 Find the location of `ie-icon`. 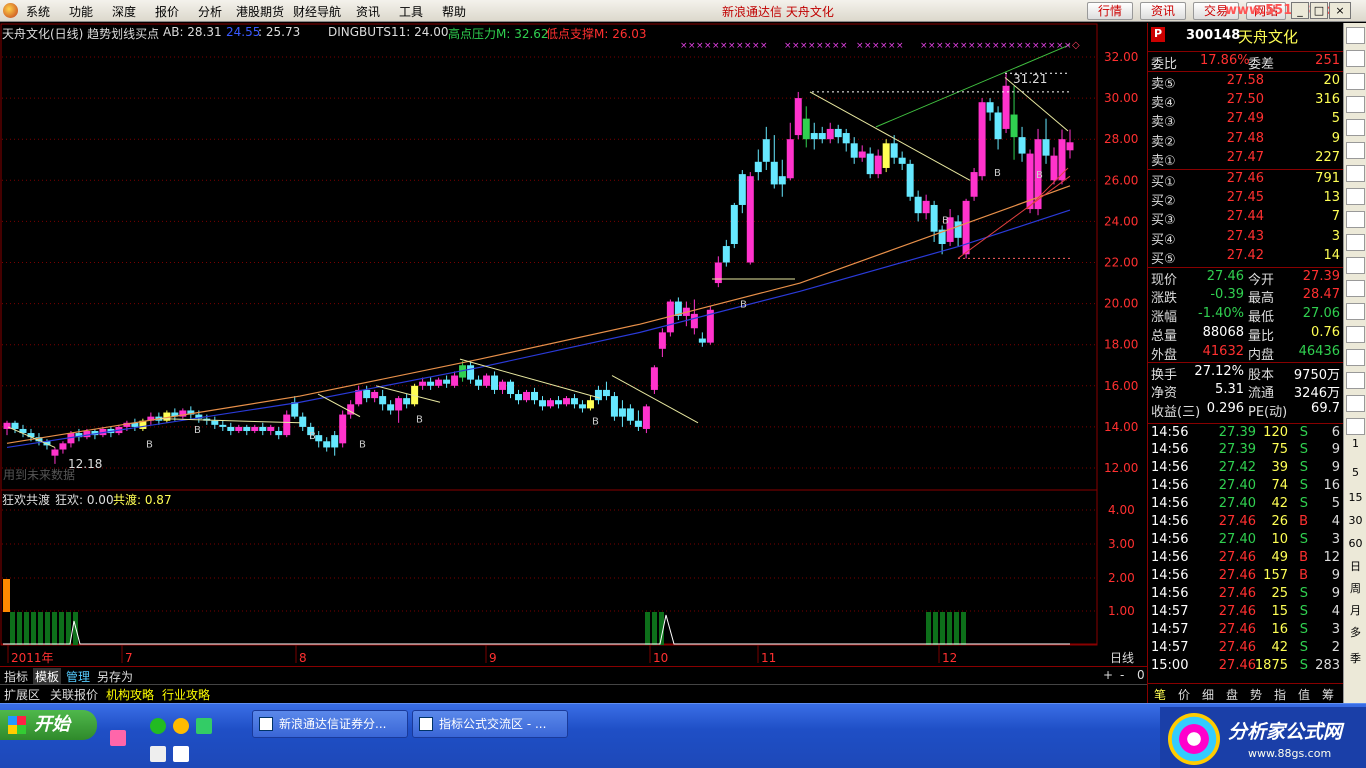

ie-icon is located at coordinates (158, 726).